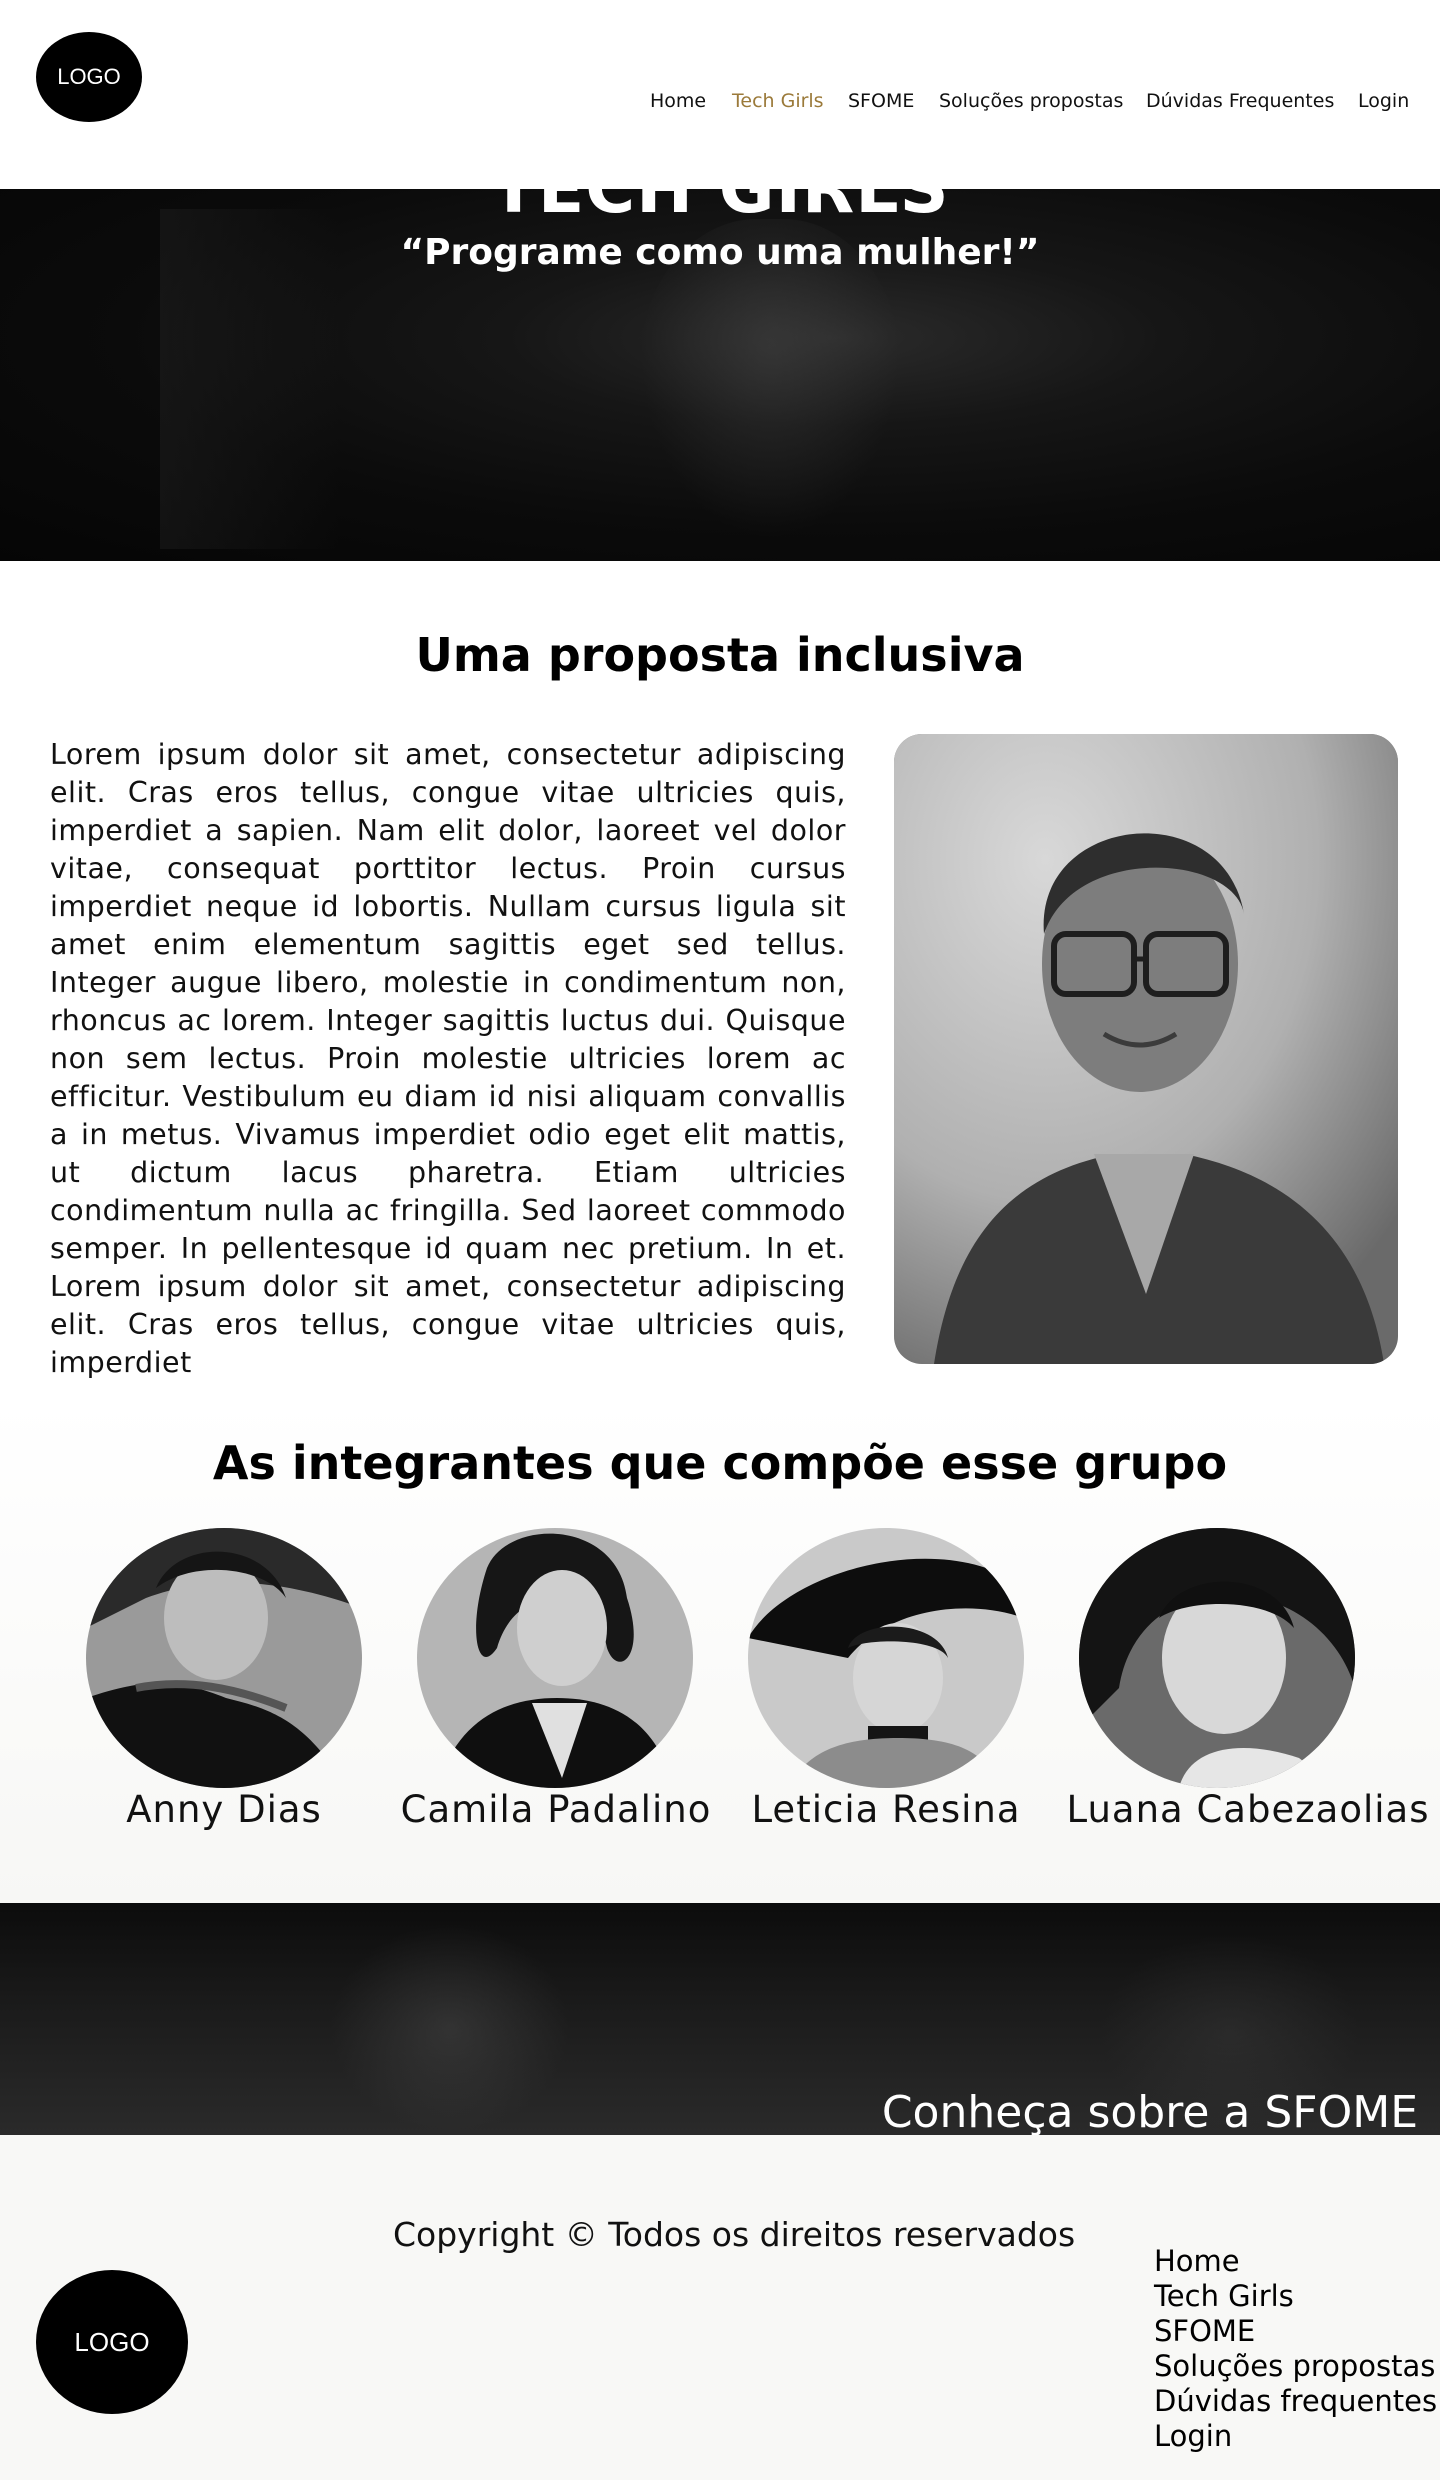 The height and width of the screenshot is (2480, 1440). I want to click on nav-home: Home, so click(678, 101).